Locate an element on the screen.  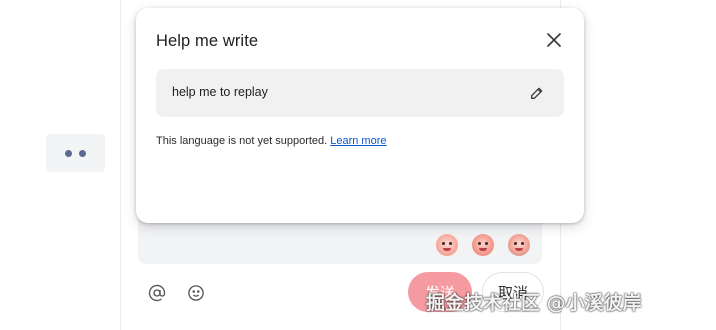
emoji-suggestions is located at coordinates (483, 245).